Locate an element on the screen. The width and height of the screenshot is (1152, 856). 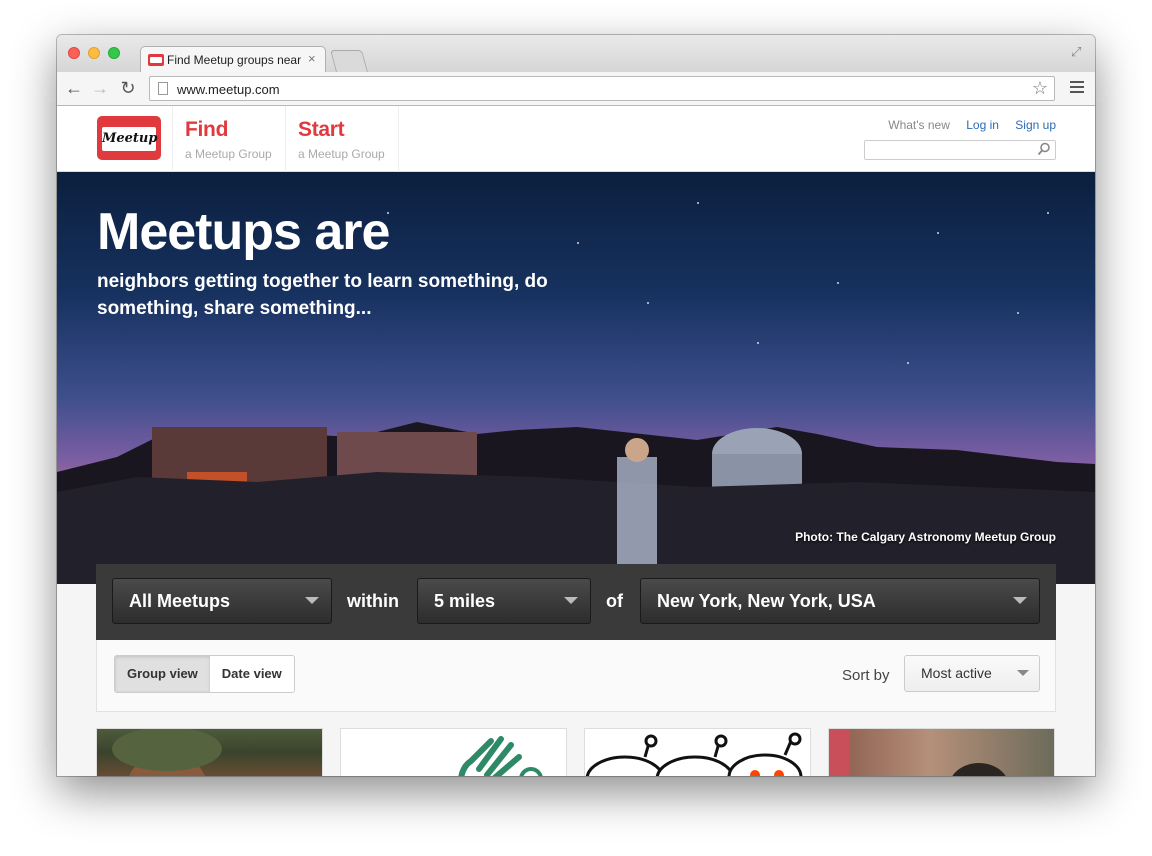
reddit-alien-icon is located at coordinates (694, 754).